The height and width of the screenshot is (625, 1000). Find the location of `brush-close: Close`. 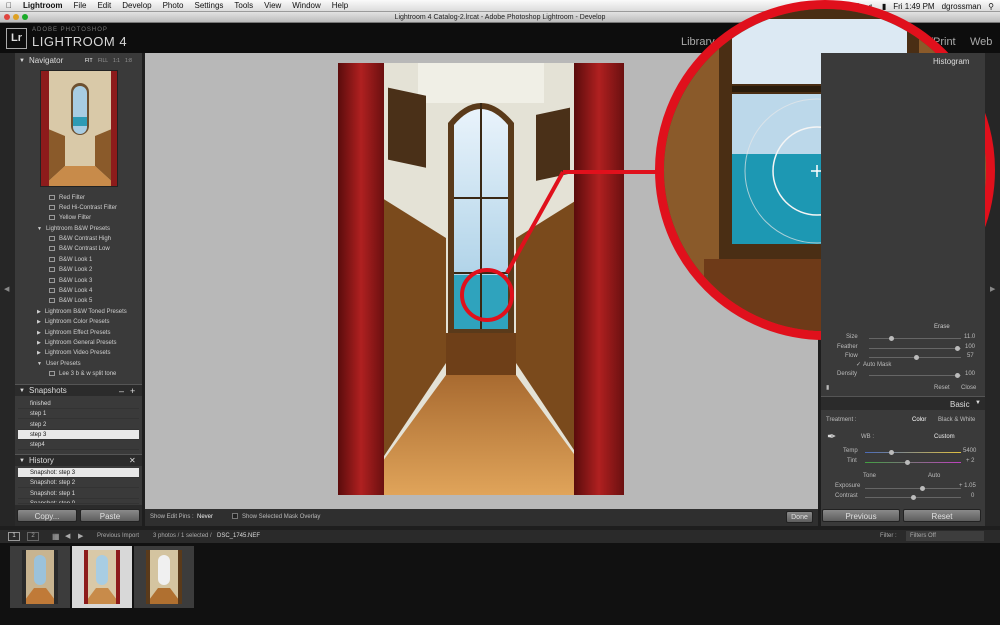

brush-close: Close is located at coordinates (968, 388).